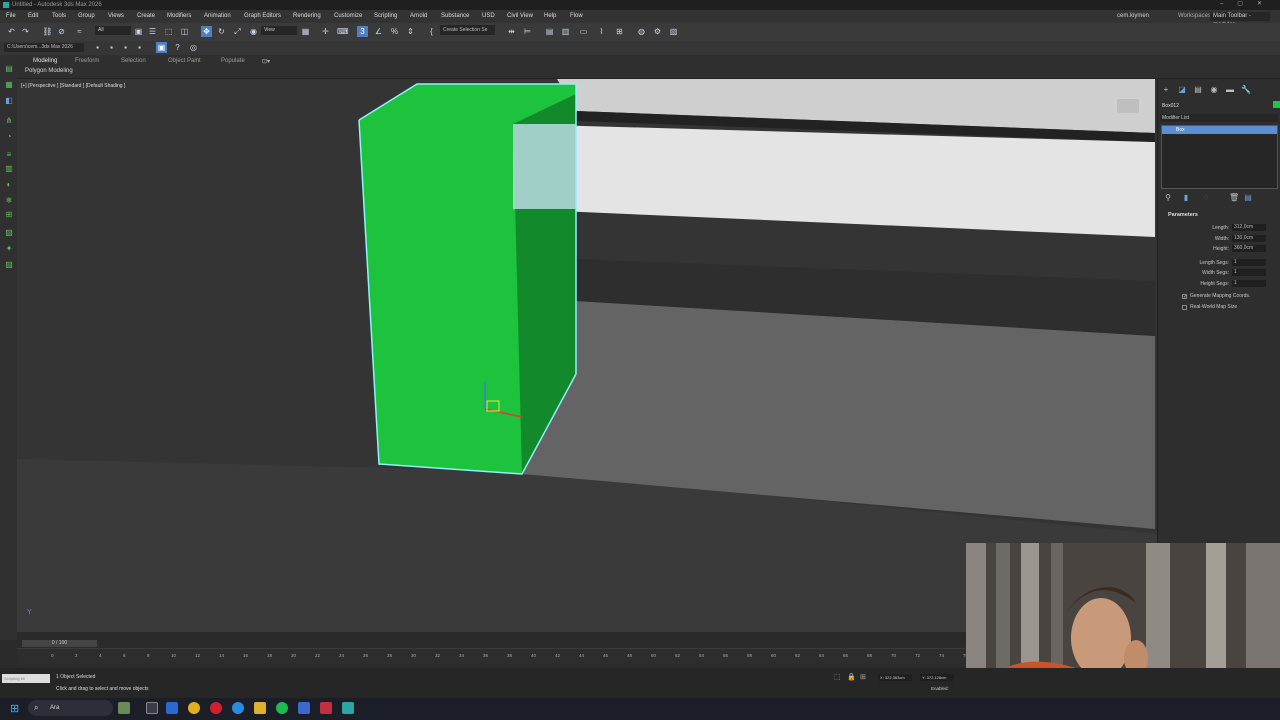 This screenshot has height=720, width=1280. Describe the element at coordinates (116, 16) in the screenshot. I see `menu-views: Views` at that location.